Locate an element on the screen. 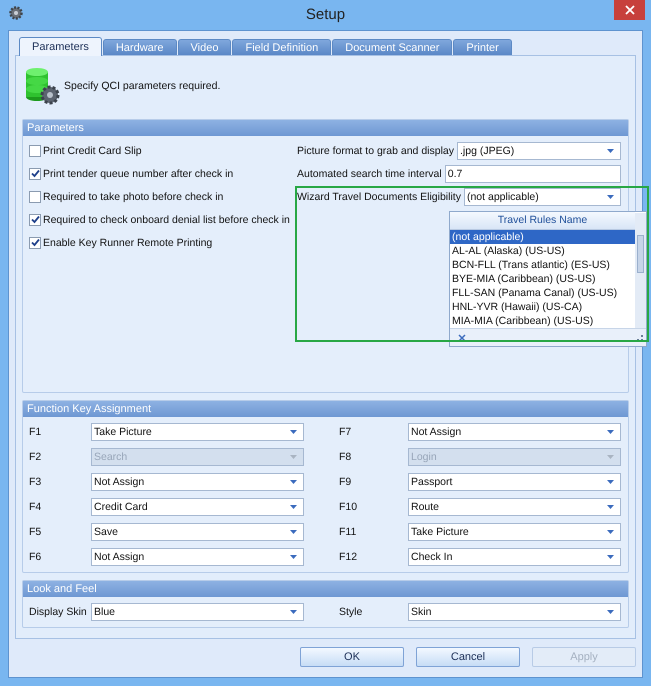 The height and width of the screenshot is (686, 651). group-header: Parameters is located at coordinates (325, 128).